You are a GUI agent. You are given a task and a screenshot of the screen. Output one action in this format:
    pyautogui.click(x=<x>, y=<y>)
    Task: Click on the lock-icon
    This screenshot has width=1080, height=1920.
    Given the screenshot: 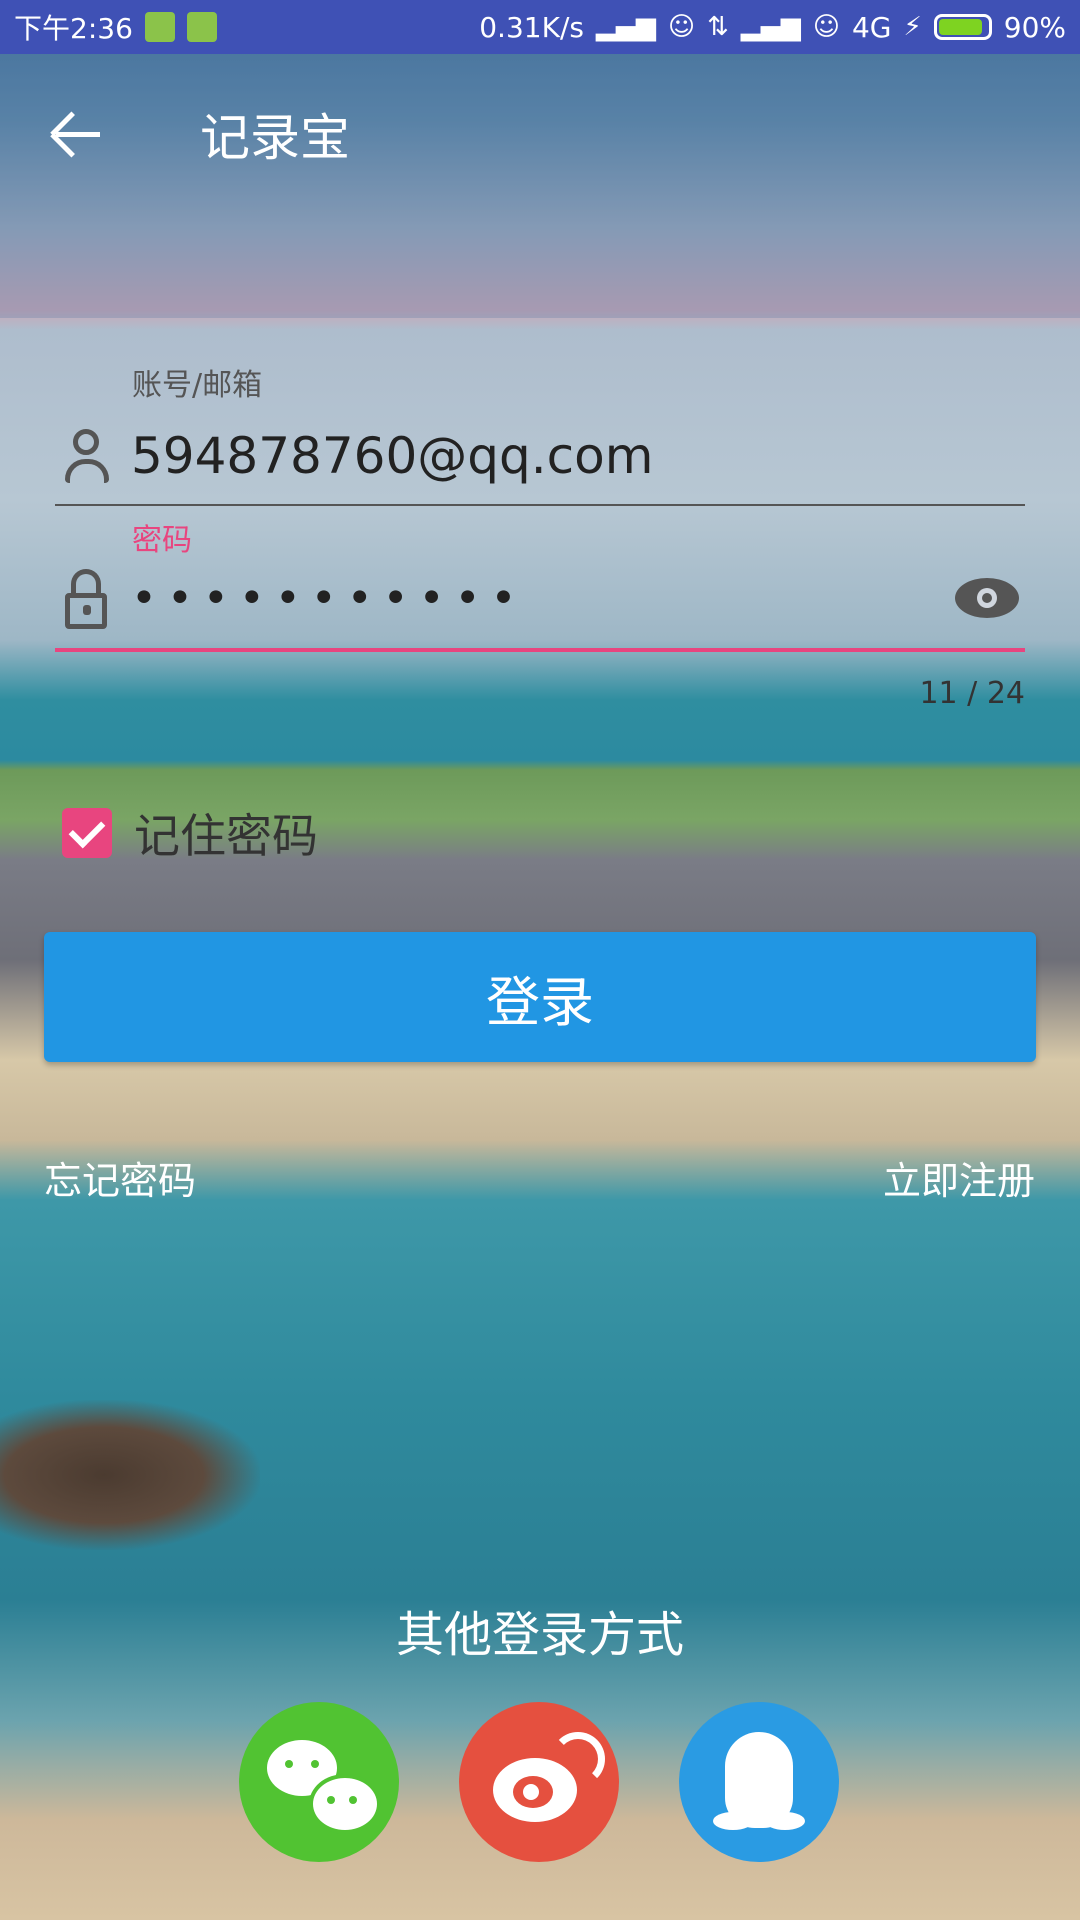 What is the action you would take?
    pyautogui.click(x=88, y=598)
    